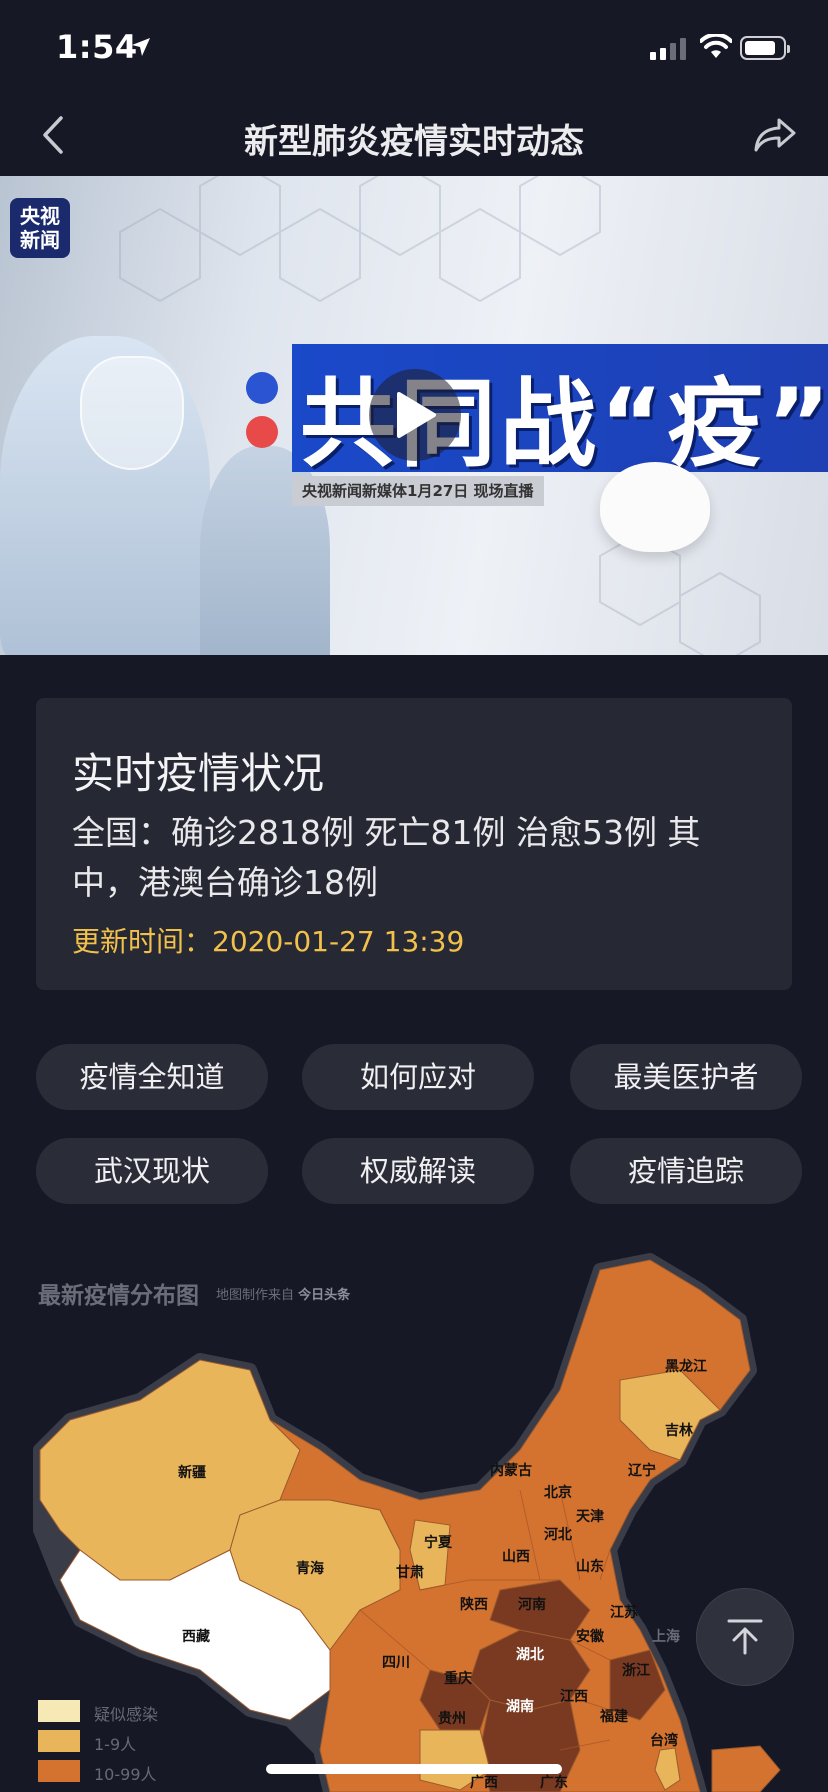 The height and width of the screenshot is (1792, 828). Describe the element at coordinates (686, 1171) in the screenshot. I see `tag-button: 疫情追踪` at that location.